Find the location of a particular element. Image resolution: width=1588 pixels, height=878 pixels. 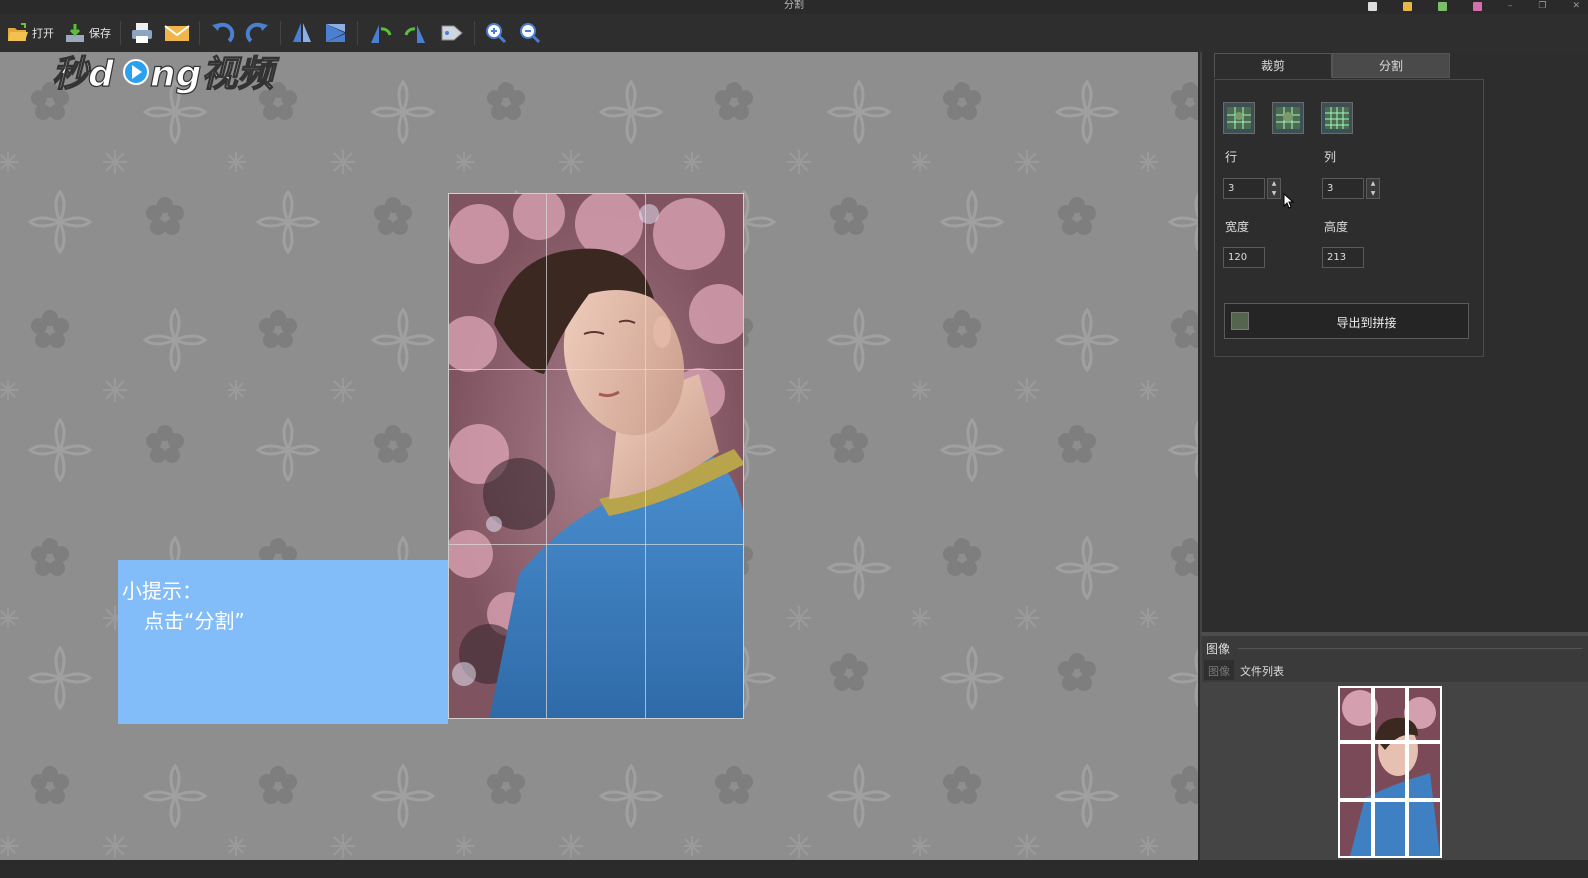

redo-button is located at coordinates (258, 33).